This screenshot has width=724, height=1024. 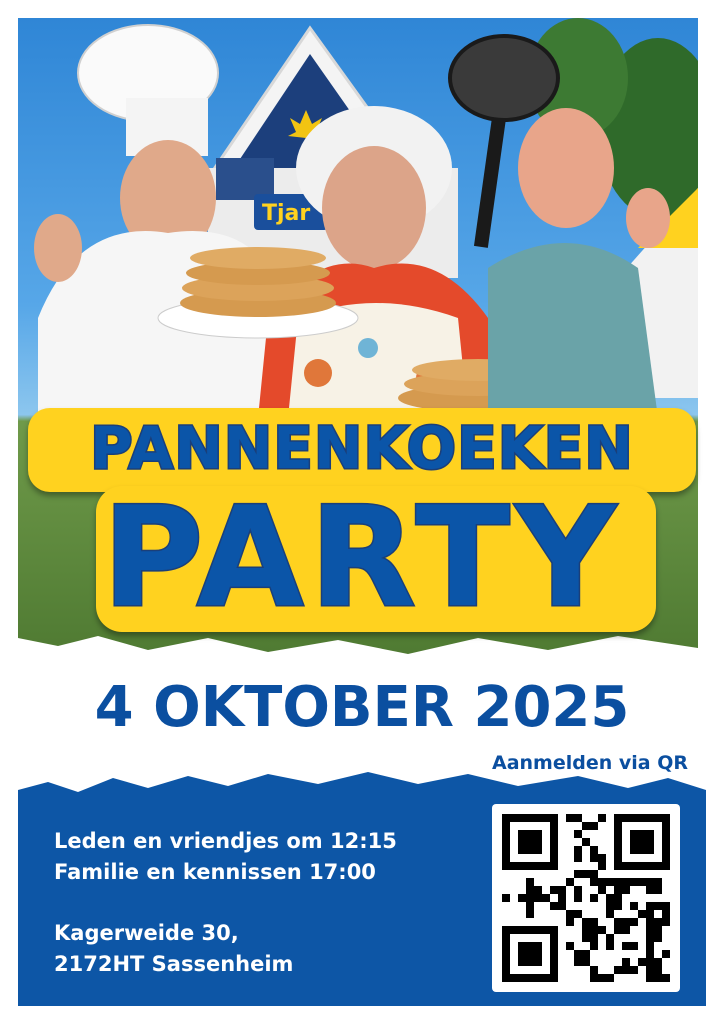 What do you see at coordinates (215, 872) in the screenshot?
I see `time-family: Familie en kennissen 17:00` at bounding box center [215, 872].